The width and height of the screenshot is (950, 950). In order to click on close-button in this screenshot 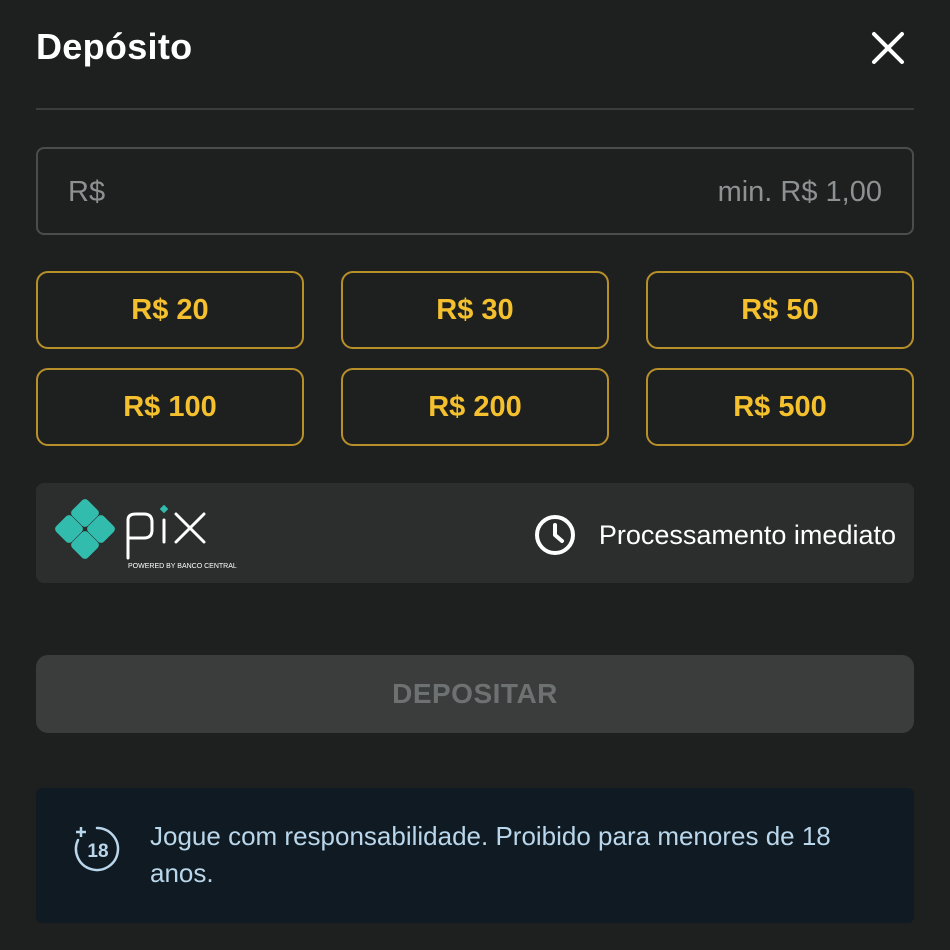, I will do `click(888, 48)`.